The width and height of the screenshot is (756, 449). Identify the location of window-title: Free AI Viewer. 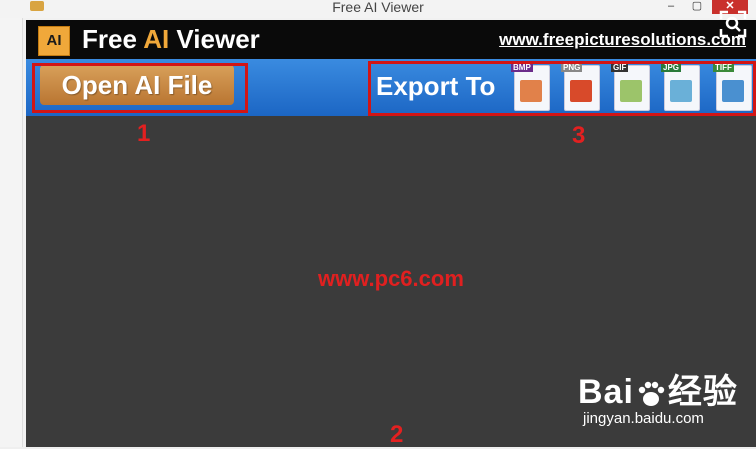
(378, 7).